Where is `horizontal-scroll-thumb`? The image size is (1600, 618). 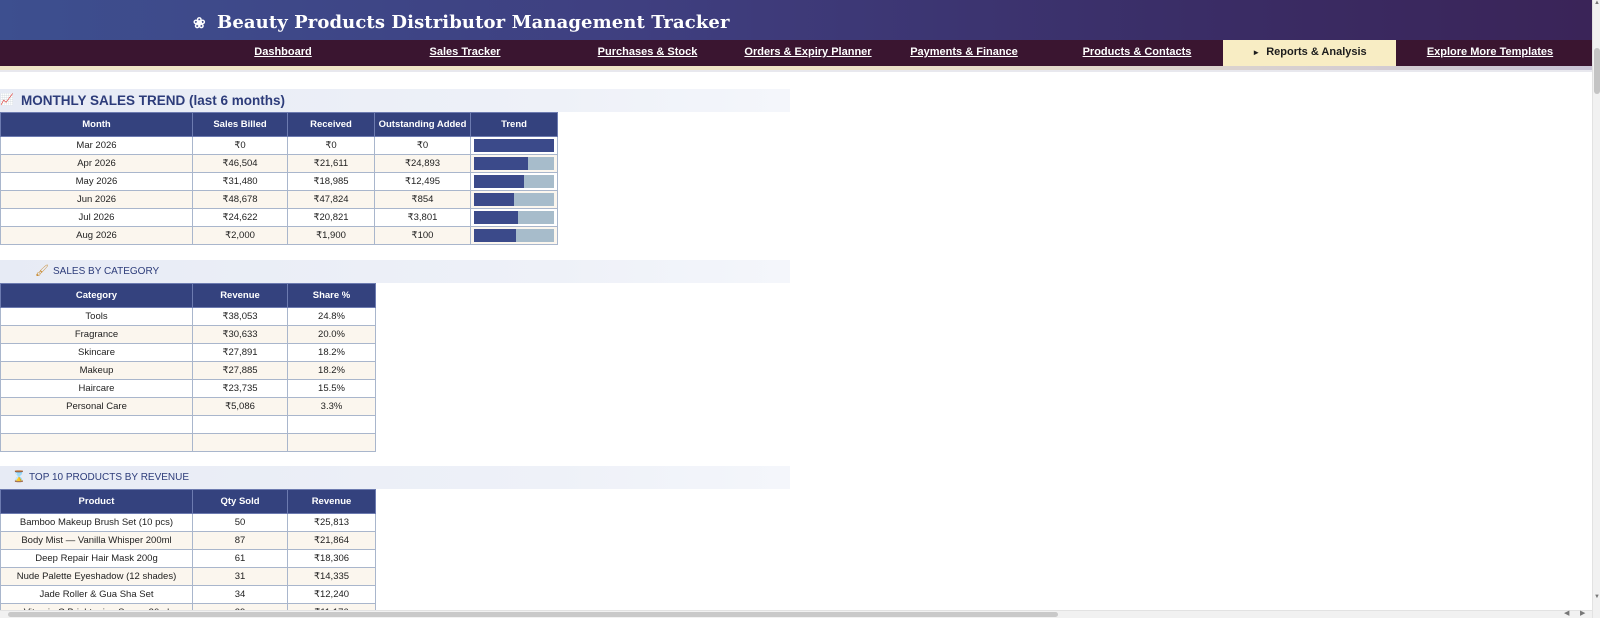 horizontal-scroll-thumb is located at coordinates (533, 614).